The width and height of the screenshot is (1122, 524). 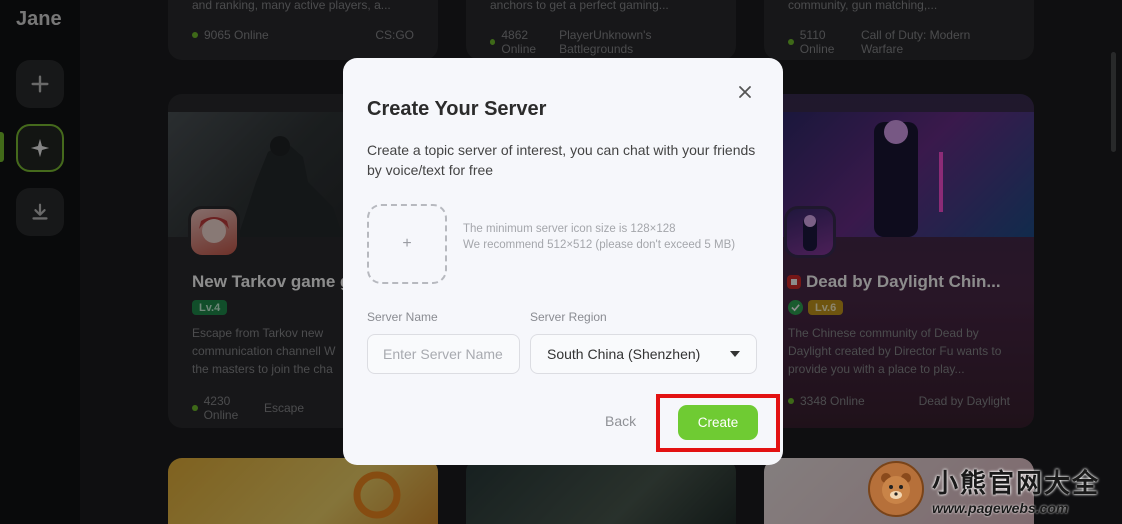 What do you see at coordinates (402, 317) in the screenshot?
I see `server-name-label: Server Name` at bounding box center [402, 317].